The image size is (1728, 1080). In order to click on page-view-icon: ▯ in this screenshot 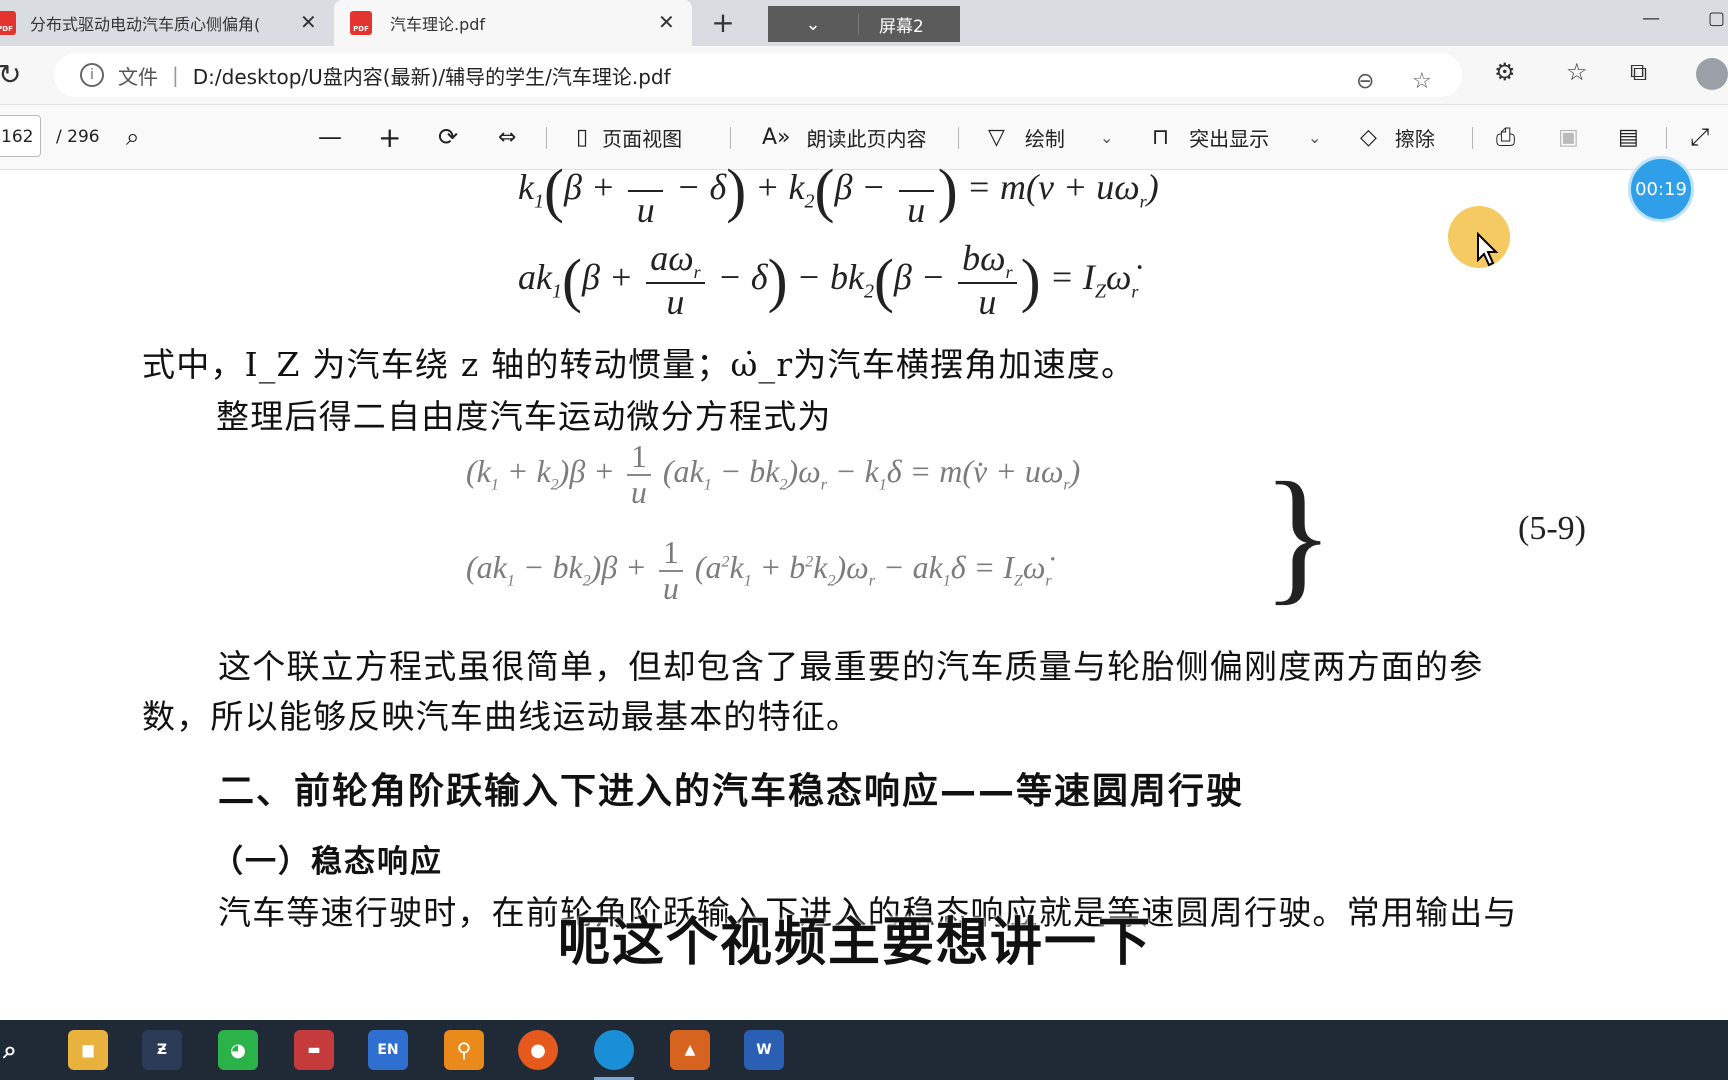, I will do `click(582, 137)`.